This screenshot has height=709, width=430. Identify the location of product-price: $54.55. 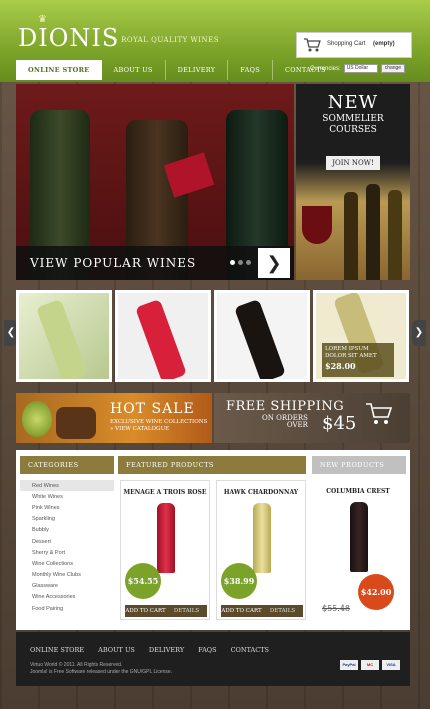
(143, 581).